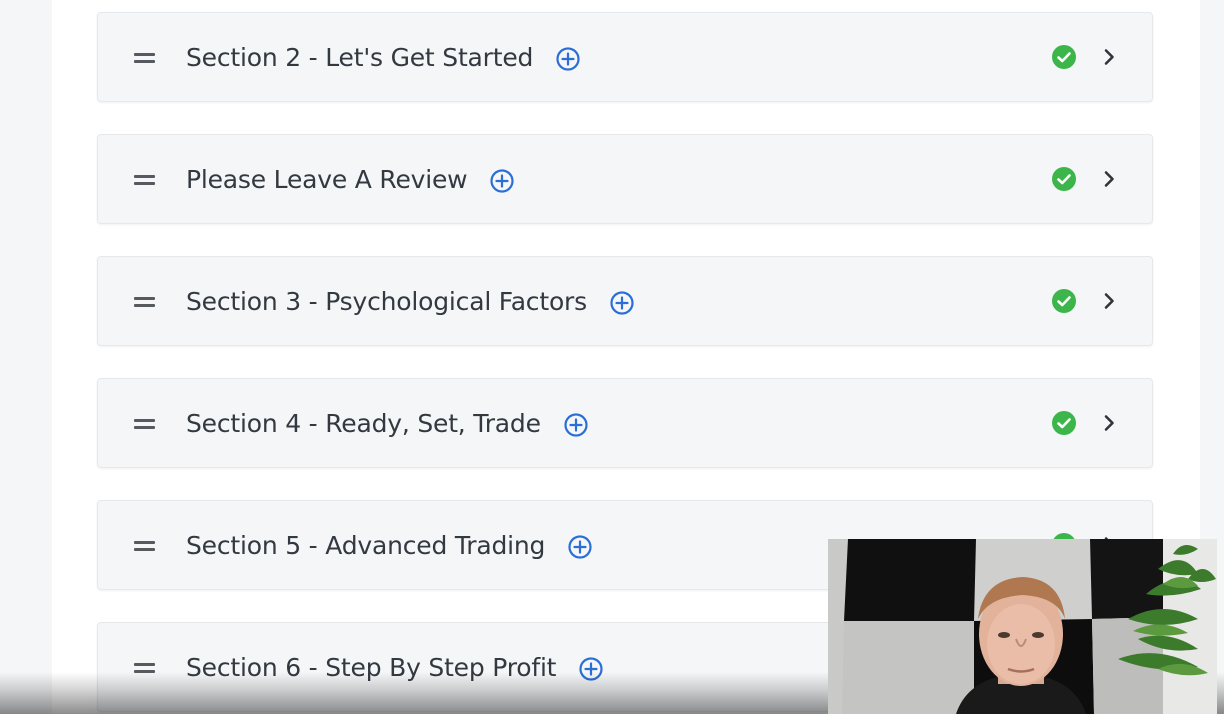 Image resolution: width=1224 pixels, height=714 pixels. What do you see at coordinates (625, 57) in the screenshot?
I see `section-row: Section 2 - Let's Get Started` at bounding box center [625, 57].